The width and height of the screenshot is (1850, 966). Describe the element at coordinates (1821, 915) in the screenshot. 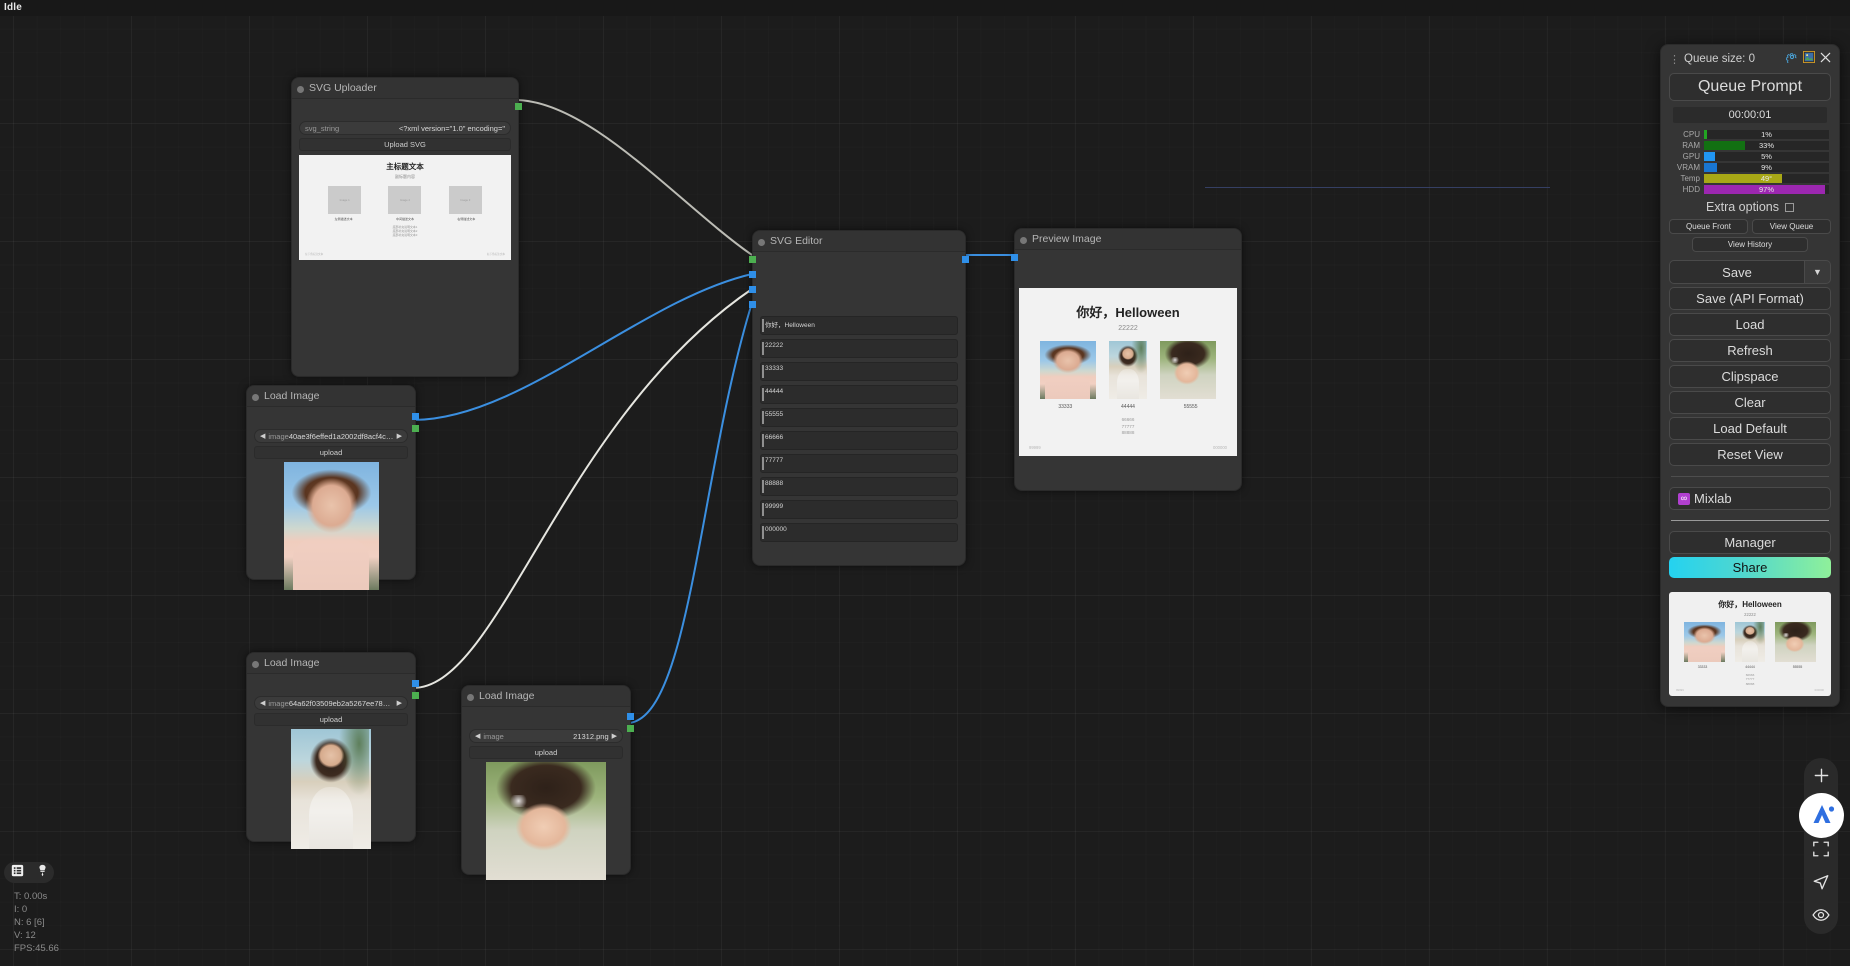

I see `eye-icon` at that location.